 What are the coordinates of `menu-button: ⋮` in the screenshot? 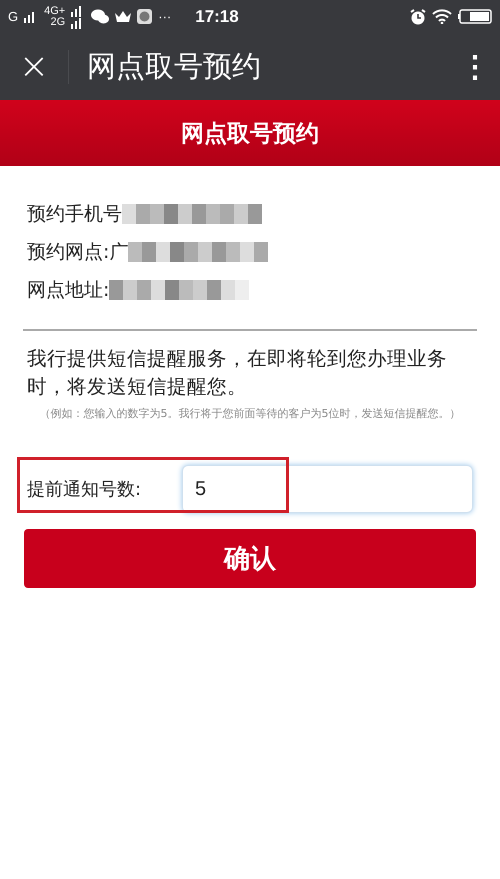 It's located at (475, 67).